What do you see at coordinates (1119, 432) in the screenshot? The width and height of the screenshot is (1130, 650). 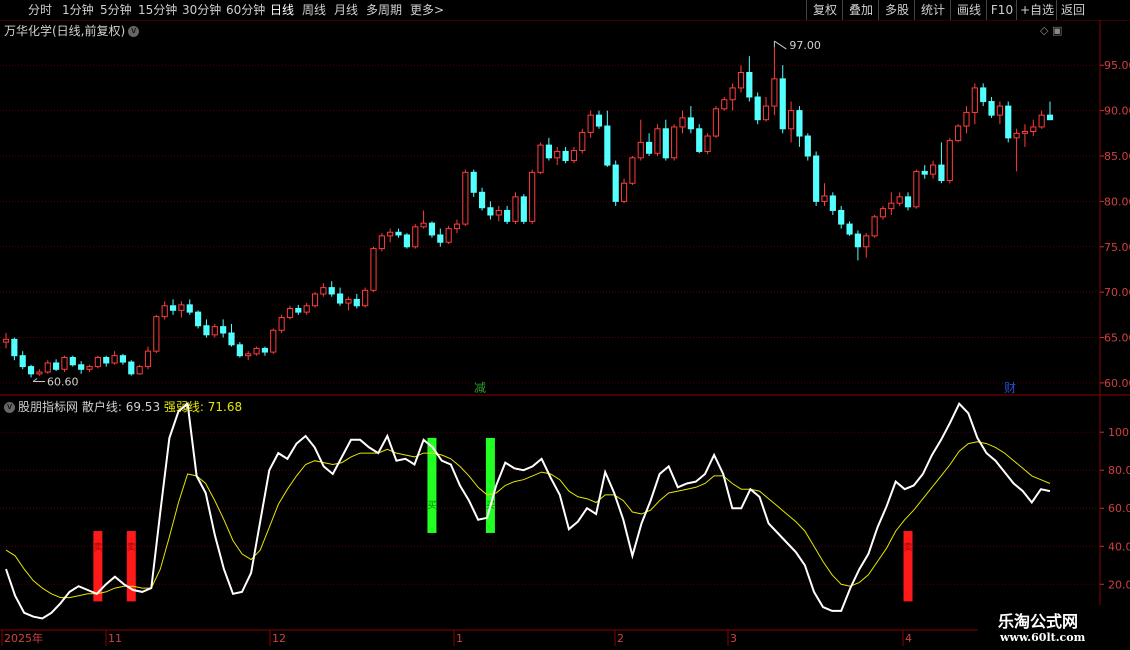 I see `sub-y-tick-label: 100.0` at bounding box center [1119, 432].